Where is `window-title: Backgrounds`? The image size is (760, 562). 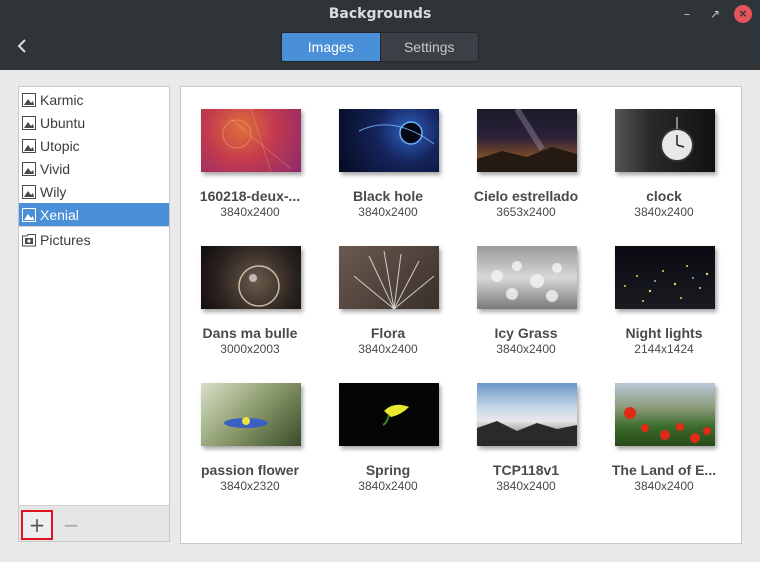 window-title: Backgrounds is located at coordinates (380, 14).